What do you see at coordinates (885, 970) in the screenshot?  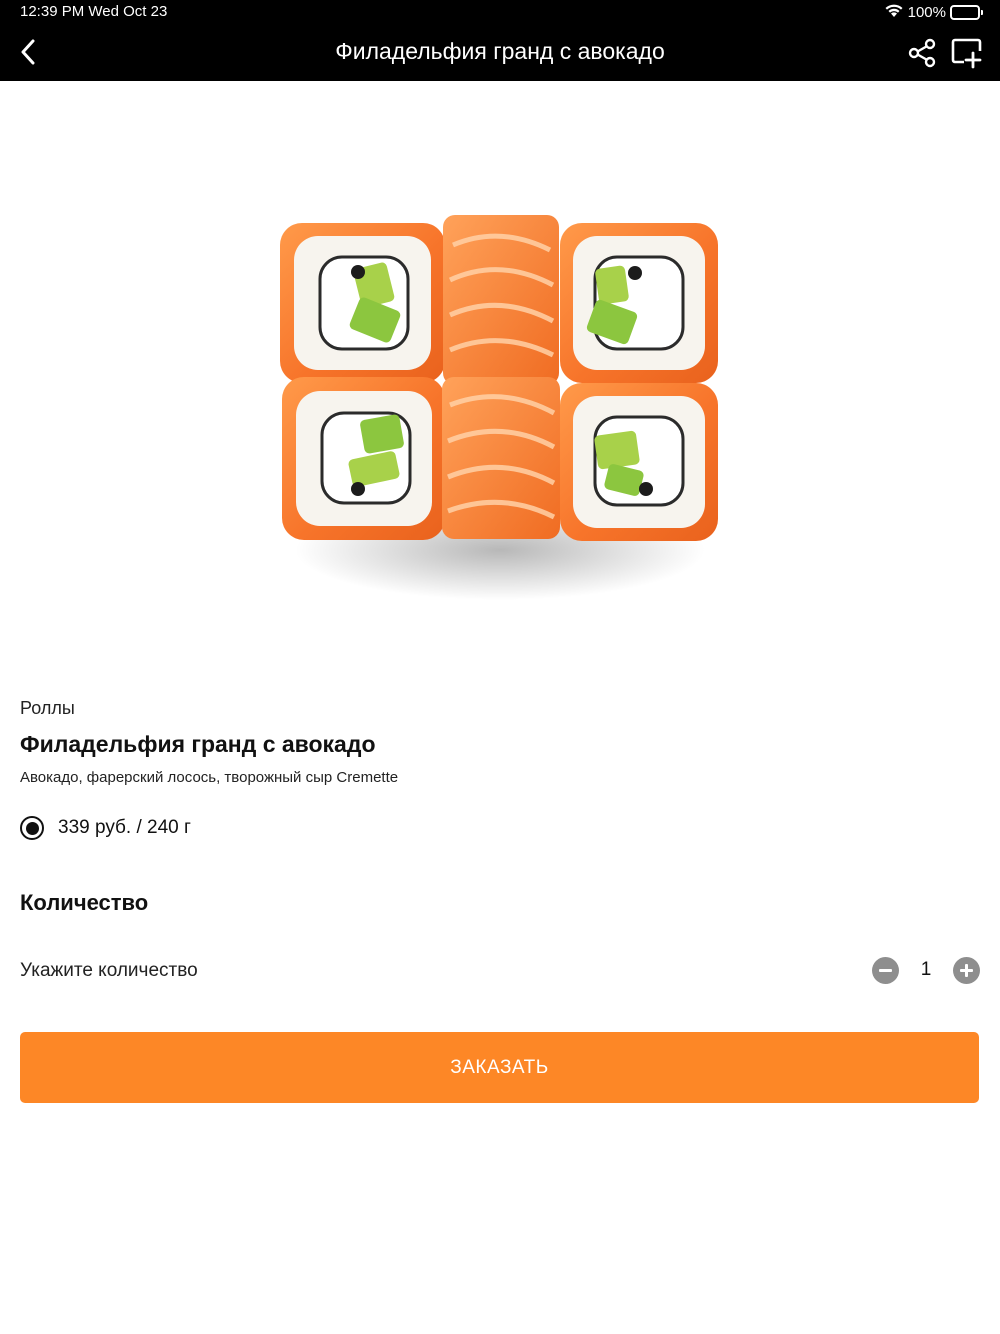 I see `decrement-button` at bounding box center [885, 970].